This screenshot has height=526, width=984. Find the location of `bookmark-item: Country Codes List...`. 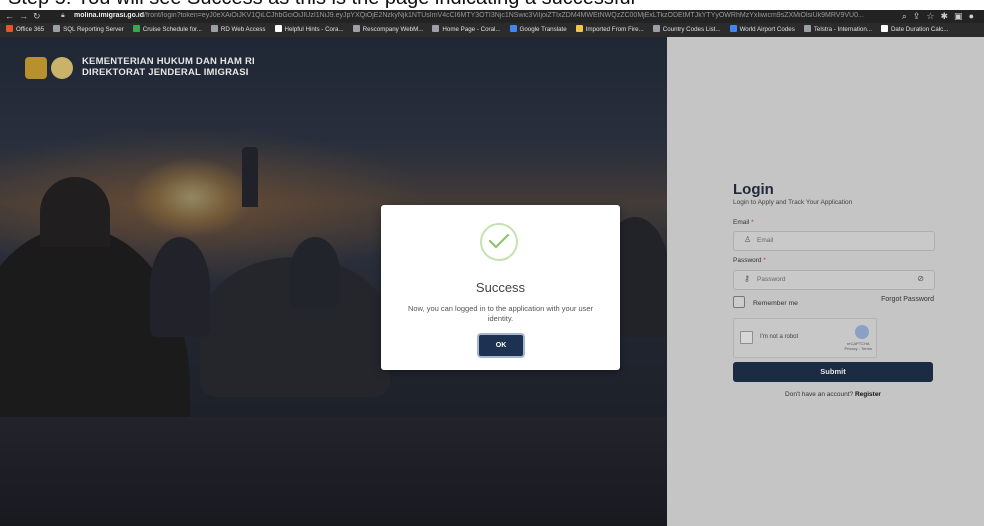

bookmark-item: Country Codes List... is located at coordinates (686, 30).